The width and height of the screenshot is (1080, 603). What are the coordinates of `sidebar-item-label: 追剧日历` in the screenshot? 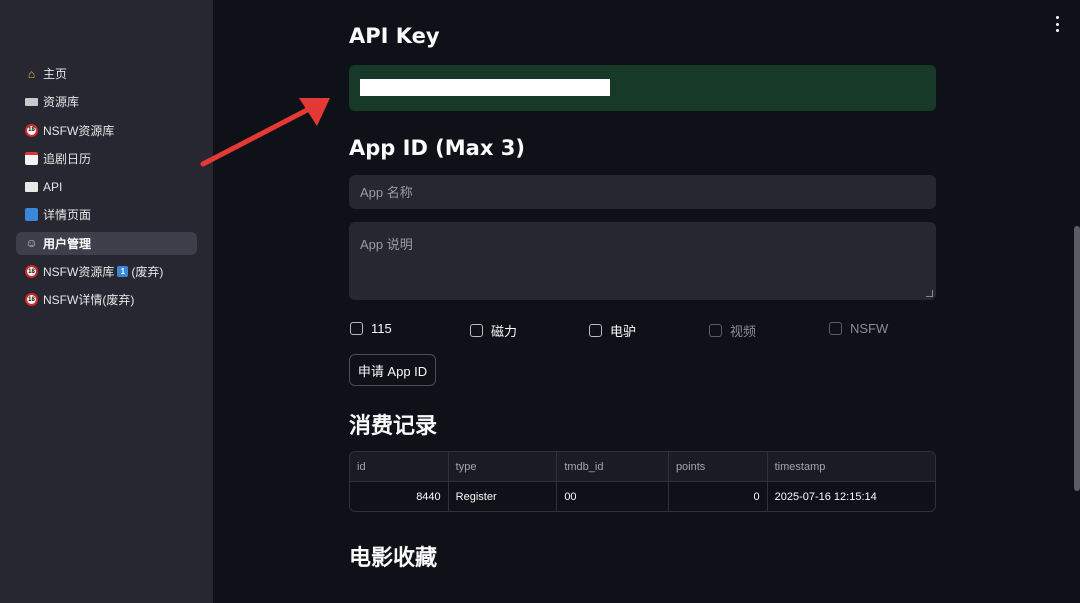 It's located at (67, 158).